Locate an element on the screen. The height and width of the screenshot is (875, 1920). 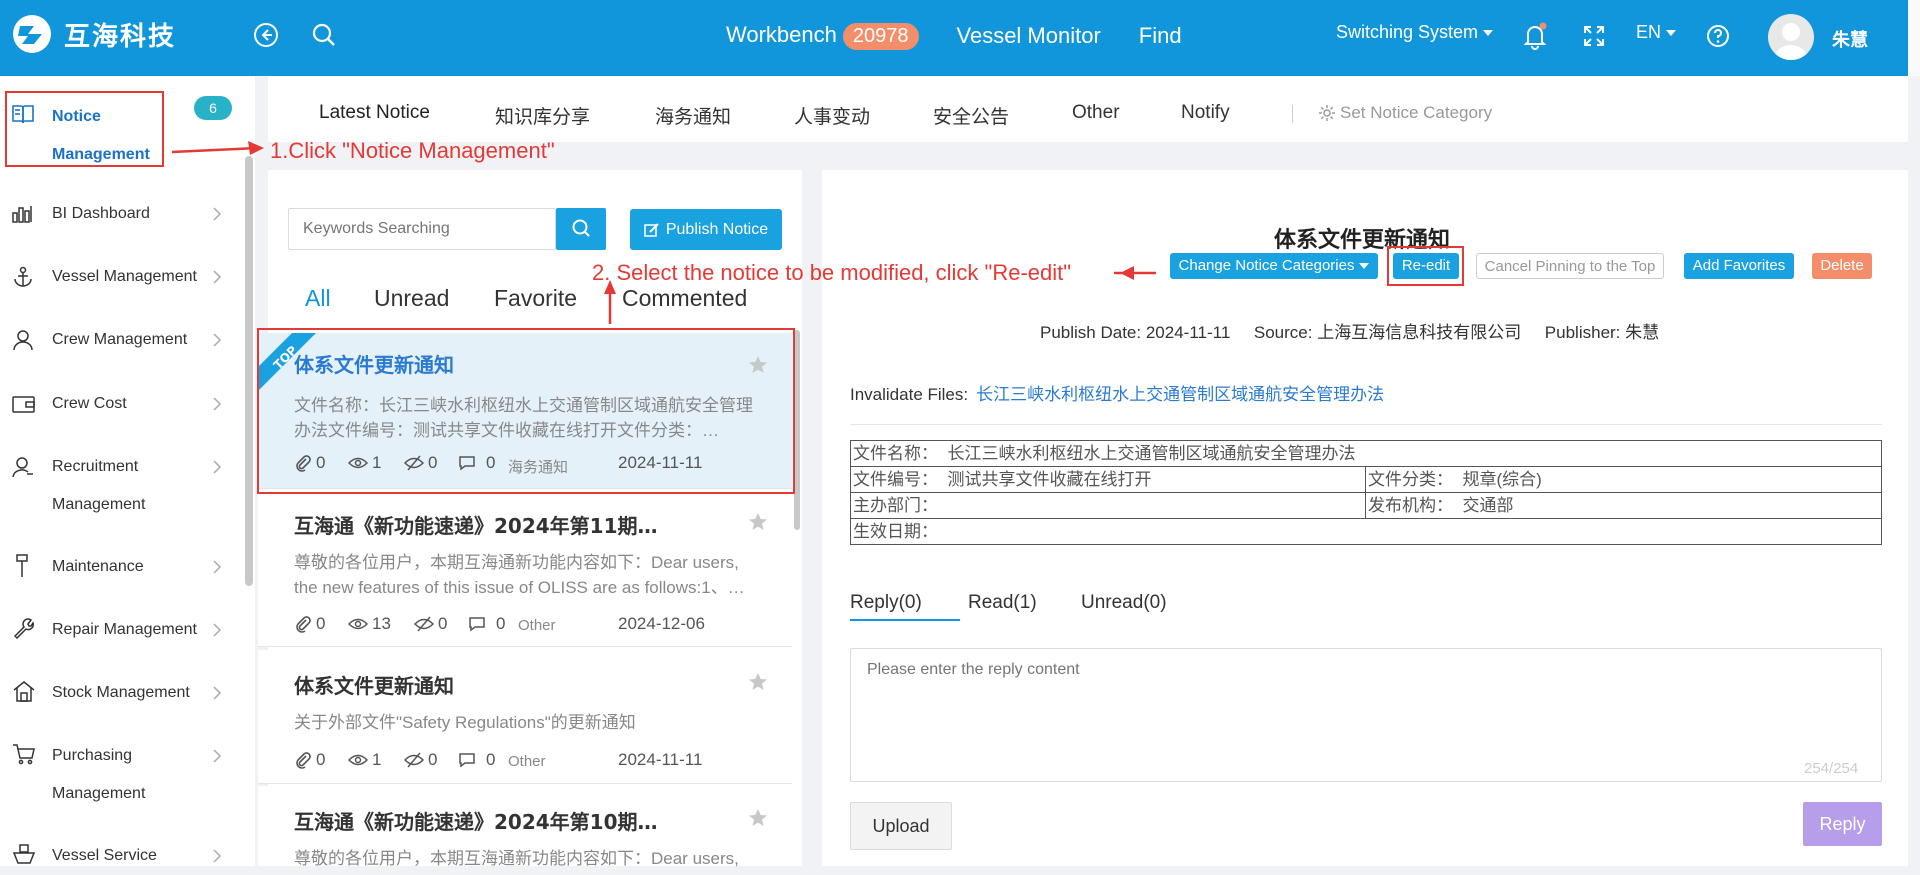
annotation-arrows is located at coordinates (663, 232).